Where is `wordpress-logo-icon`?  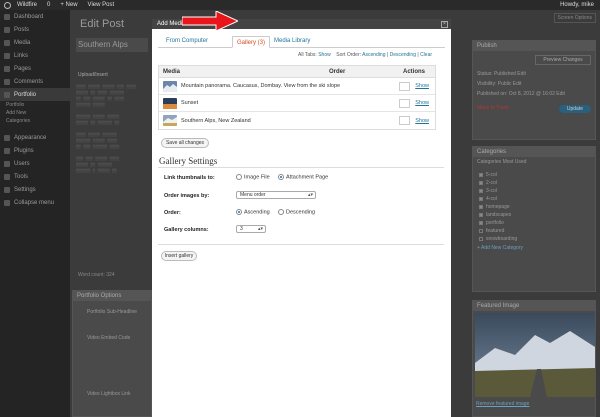 wordpress-logo-icon is located at coordinates (7, 5).